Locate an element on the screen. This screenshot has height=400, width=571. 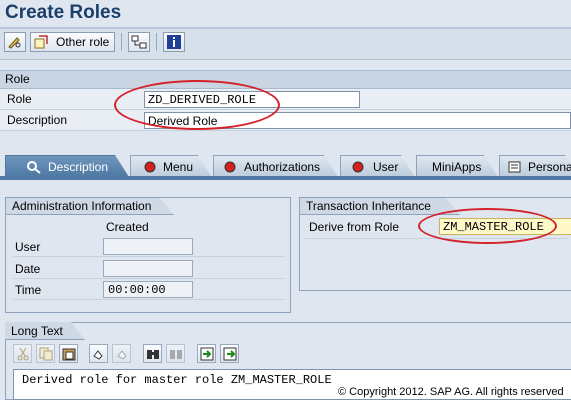
tab-authorizations: Authorizations is located at coordinates (275, 166).